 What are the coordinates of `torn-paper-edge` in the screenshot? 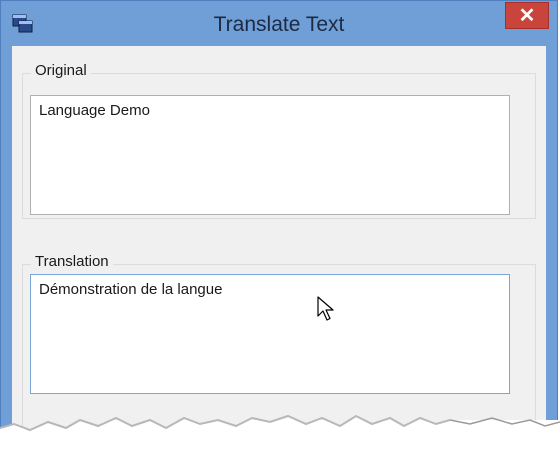 It's located at (280, 442).